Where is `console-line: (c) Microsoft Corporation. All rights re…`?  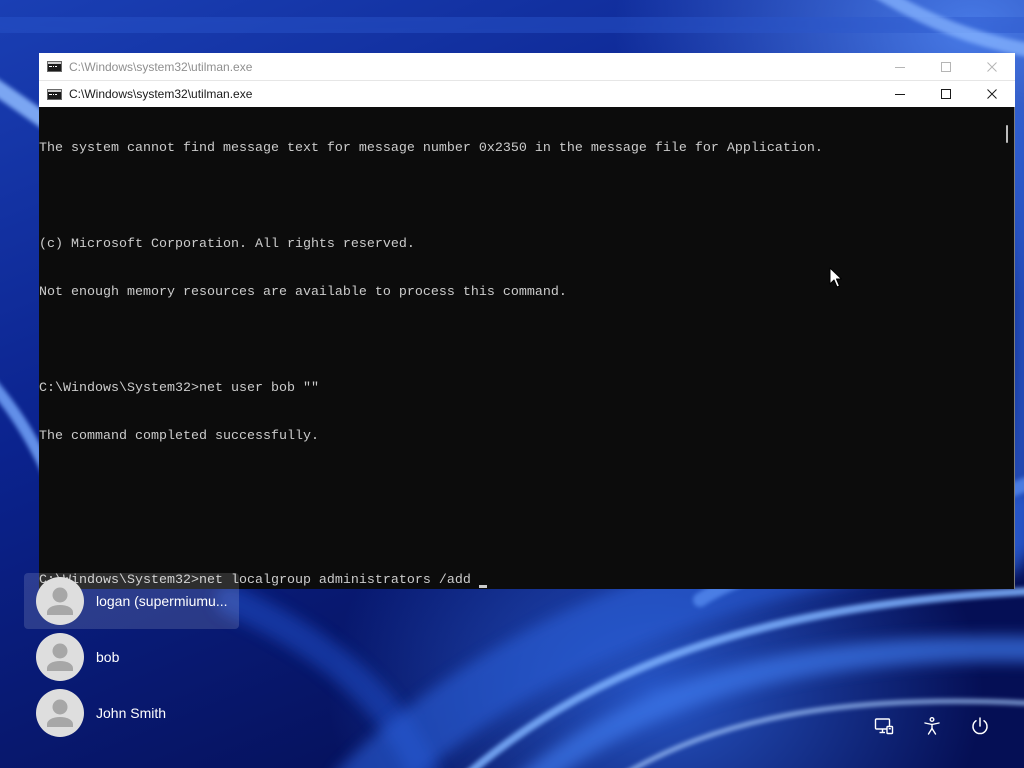 console-line: (c) Microsoft Corporation. All rights re… is located at coordinates (227, 244).